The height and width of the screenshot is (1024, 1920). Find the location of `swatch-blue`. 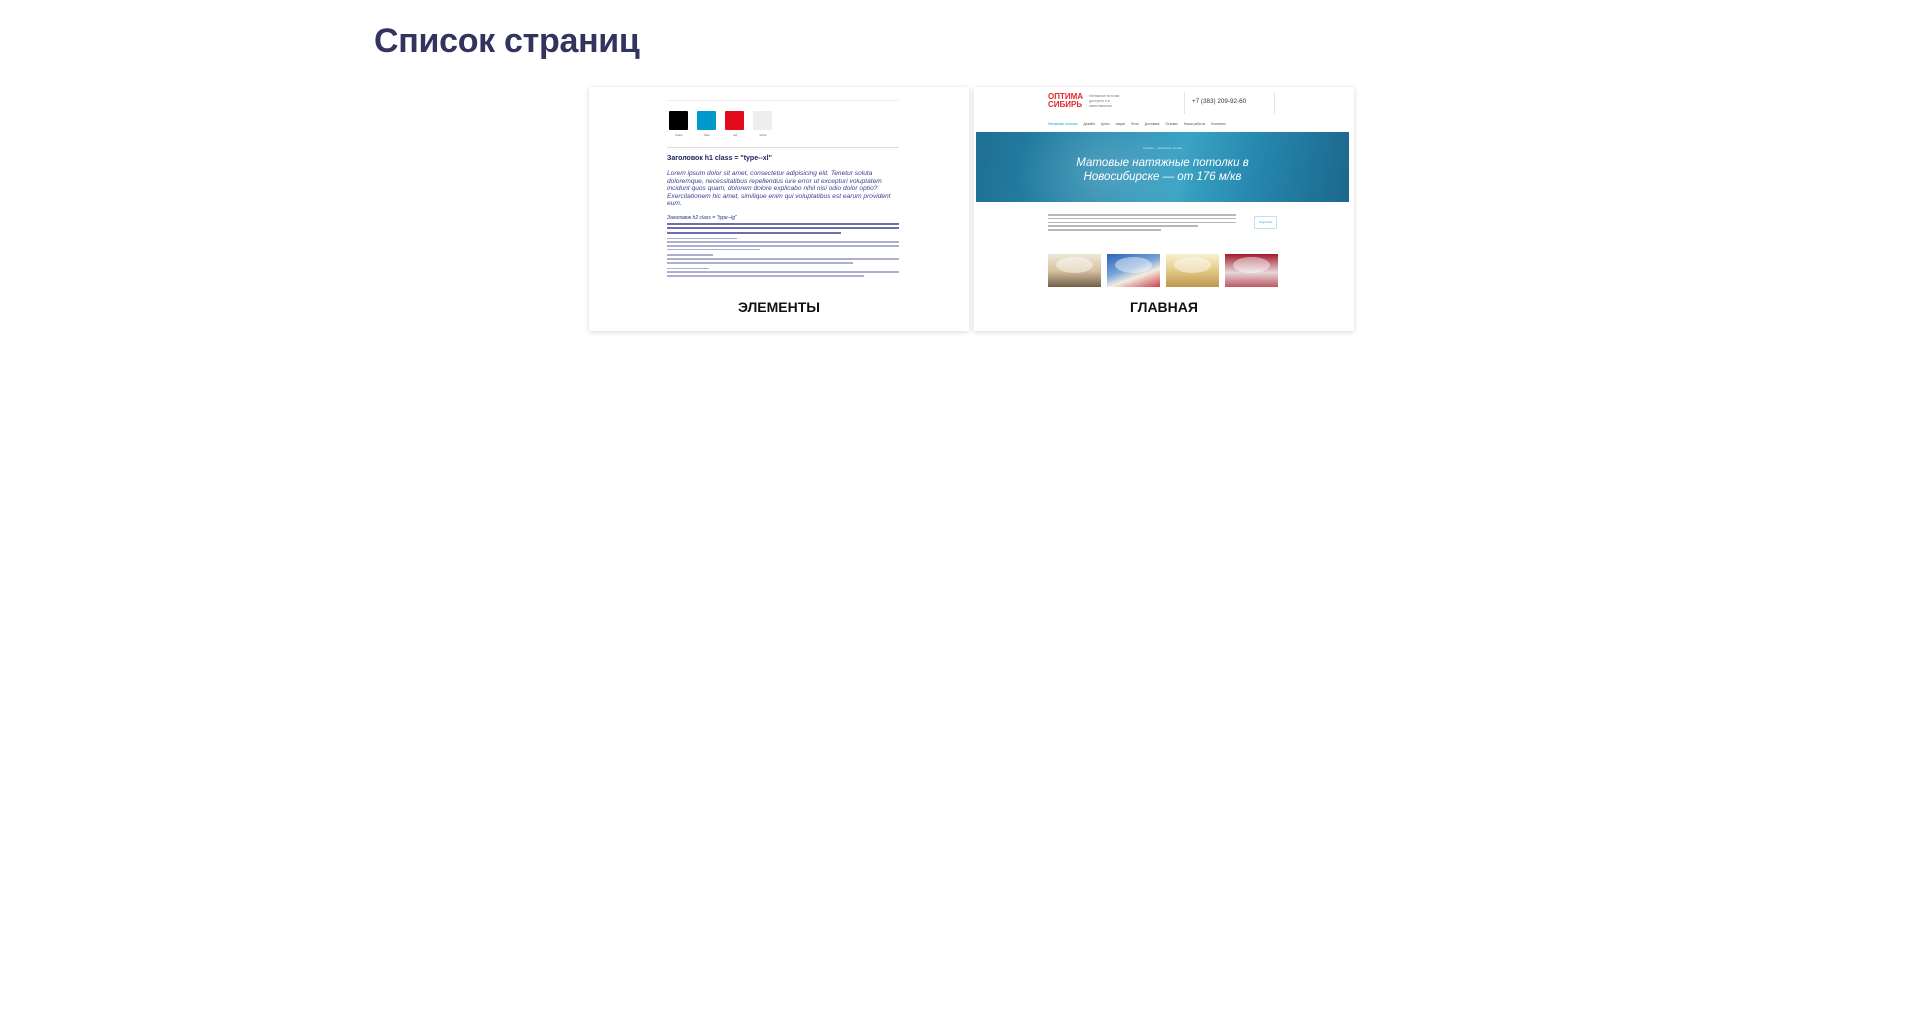

swatch-blue is located at coordinates (706, 120).